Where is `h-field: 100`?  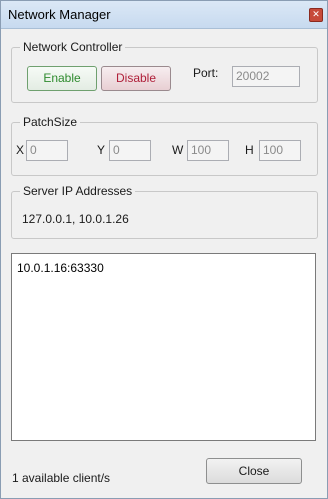 h-field: 100 is located at coordinates (280, 150).